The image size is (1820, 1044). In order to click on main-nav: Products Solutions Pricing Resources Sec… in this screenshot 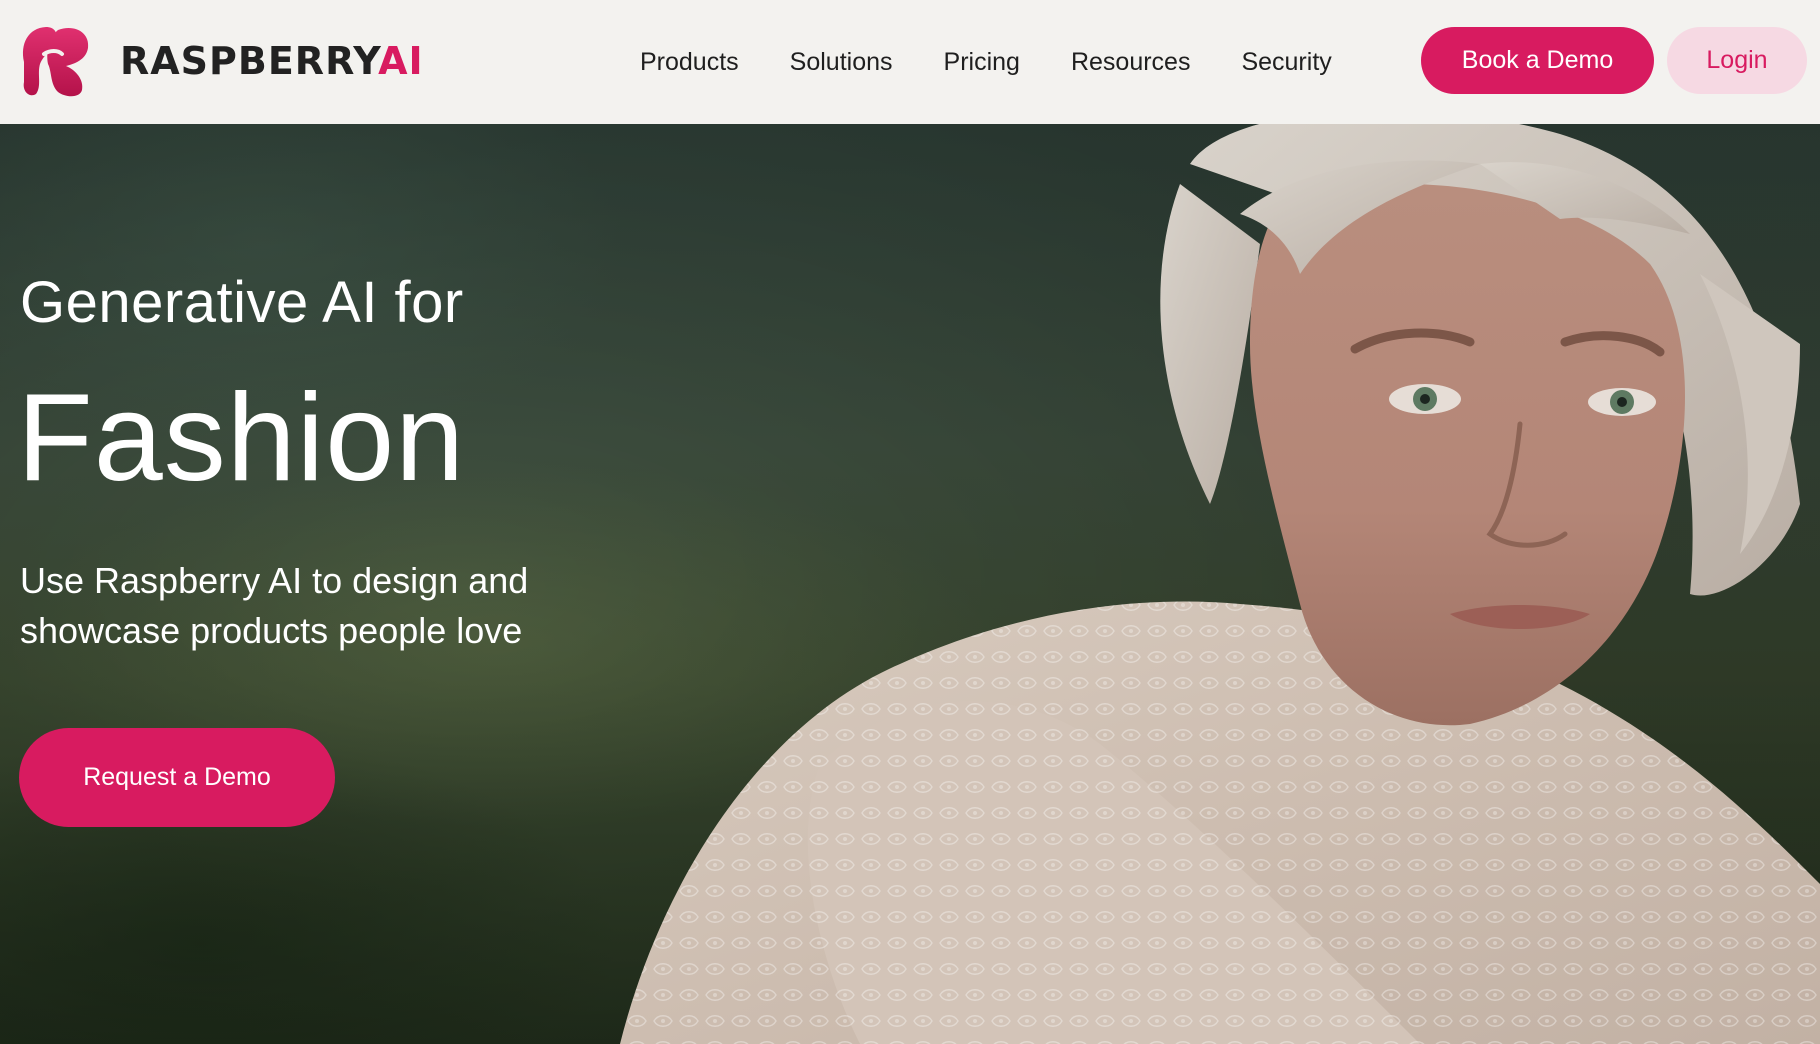, I will do `click(986, 62)`.